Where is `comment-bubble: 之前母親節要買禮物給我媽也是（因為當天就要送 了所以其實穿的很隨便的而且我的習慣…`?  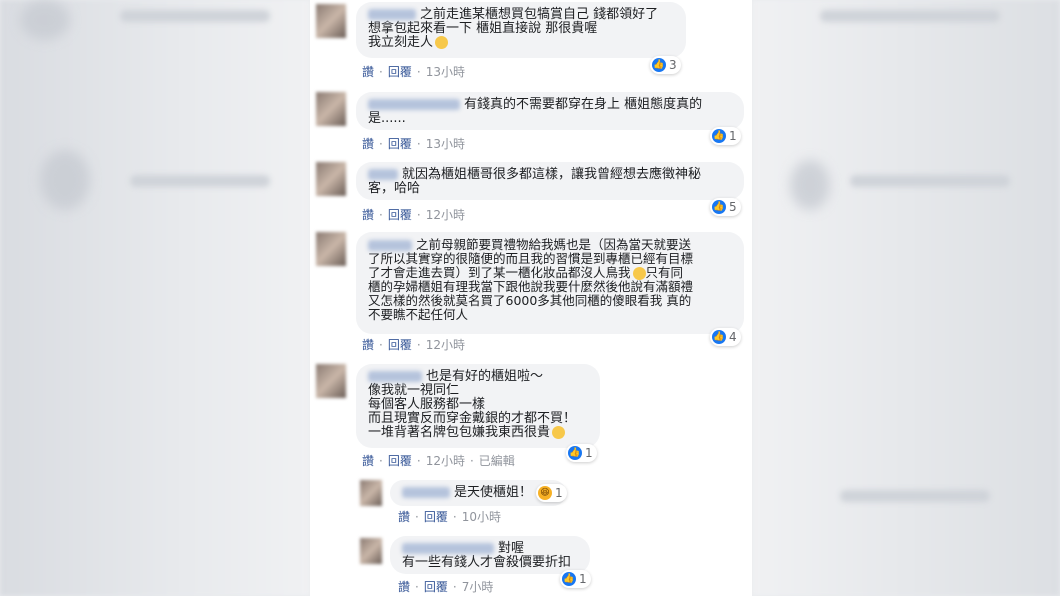
comment-bubble: 之前母親節要買禮物給我媽也是（因為當天就要送 了所以其實穿的很隨便的而且我的習慣… is located at coordinates (550, 283).